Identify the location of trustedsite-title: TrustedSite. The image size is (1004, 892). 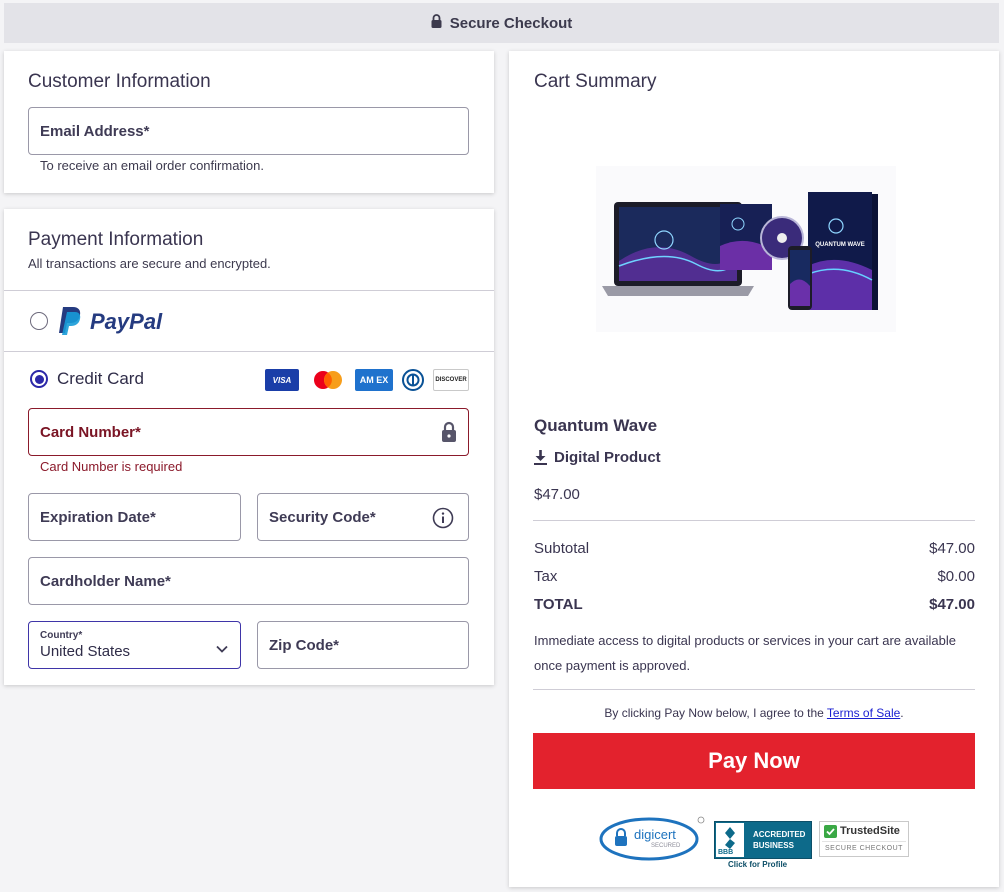
(870, 831).